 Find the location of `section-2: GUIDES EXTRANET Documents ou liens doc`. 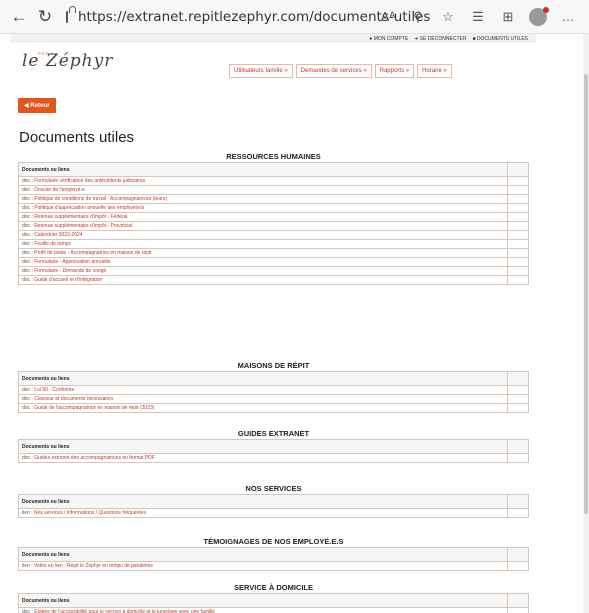

section-2: GUIDES EXTRANET Documents ou liens doc is located at coordinates (273, 445).